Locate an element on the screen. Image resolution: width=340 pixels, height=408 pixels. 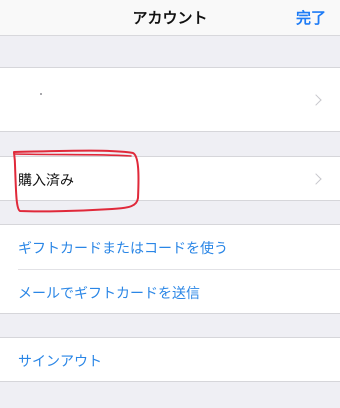
purchased-row: 購入済み is located at coordinates (170, 178).